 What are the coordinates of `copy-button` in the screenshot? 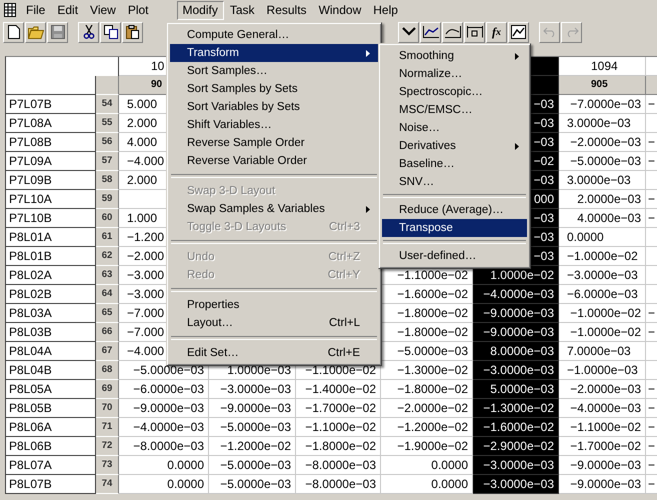 It's located at (110, 32).